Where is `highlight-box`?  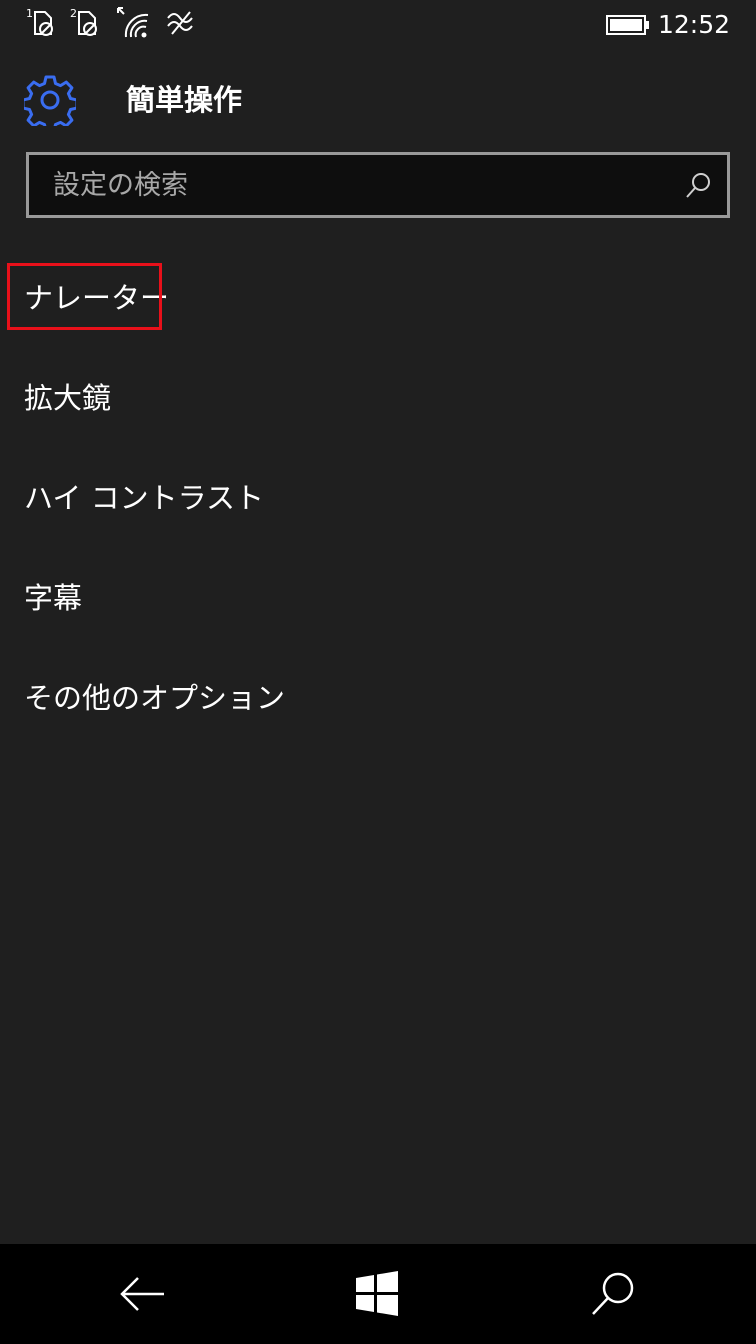
highlight-box is located at coordinates (84, 296).